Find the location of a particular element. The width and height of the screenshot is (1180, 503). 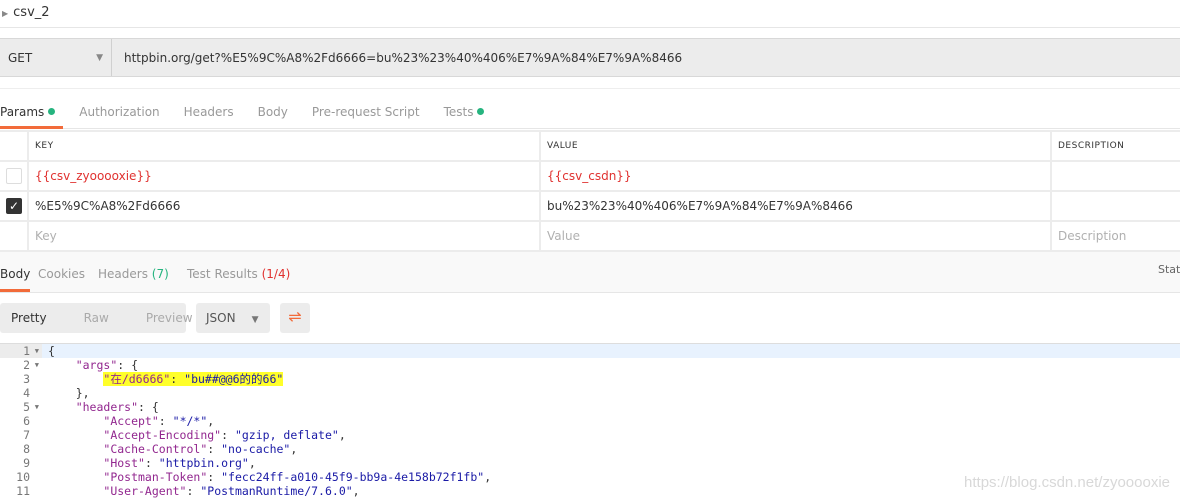

json-key: "Accept" is located at coordinates (131, 421).